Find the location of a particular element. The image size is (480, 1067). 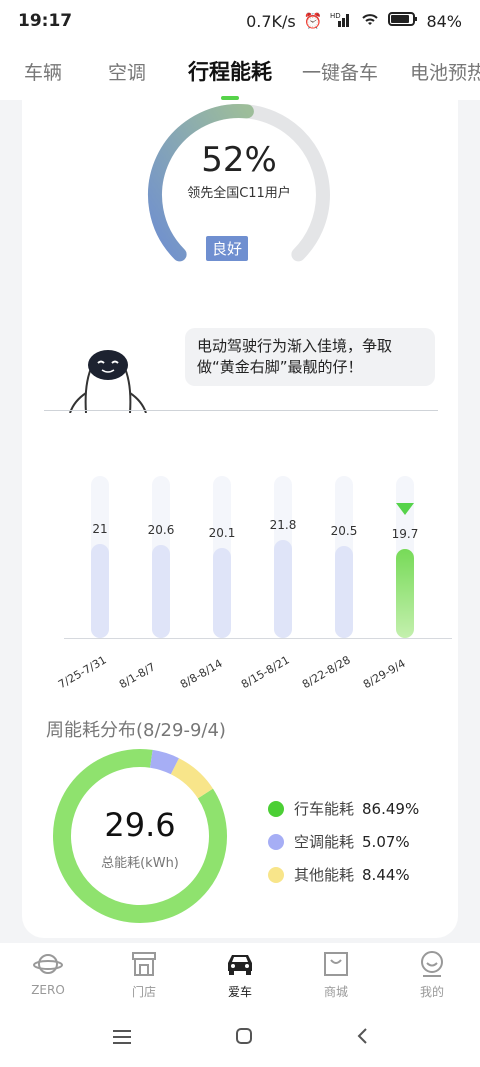

bar-value-label: 20.6 is located at coordinates (161, 530).